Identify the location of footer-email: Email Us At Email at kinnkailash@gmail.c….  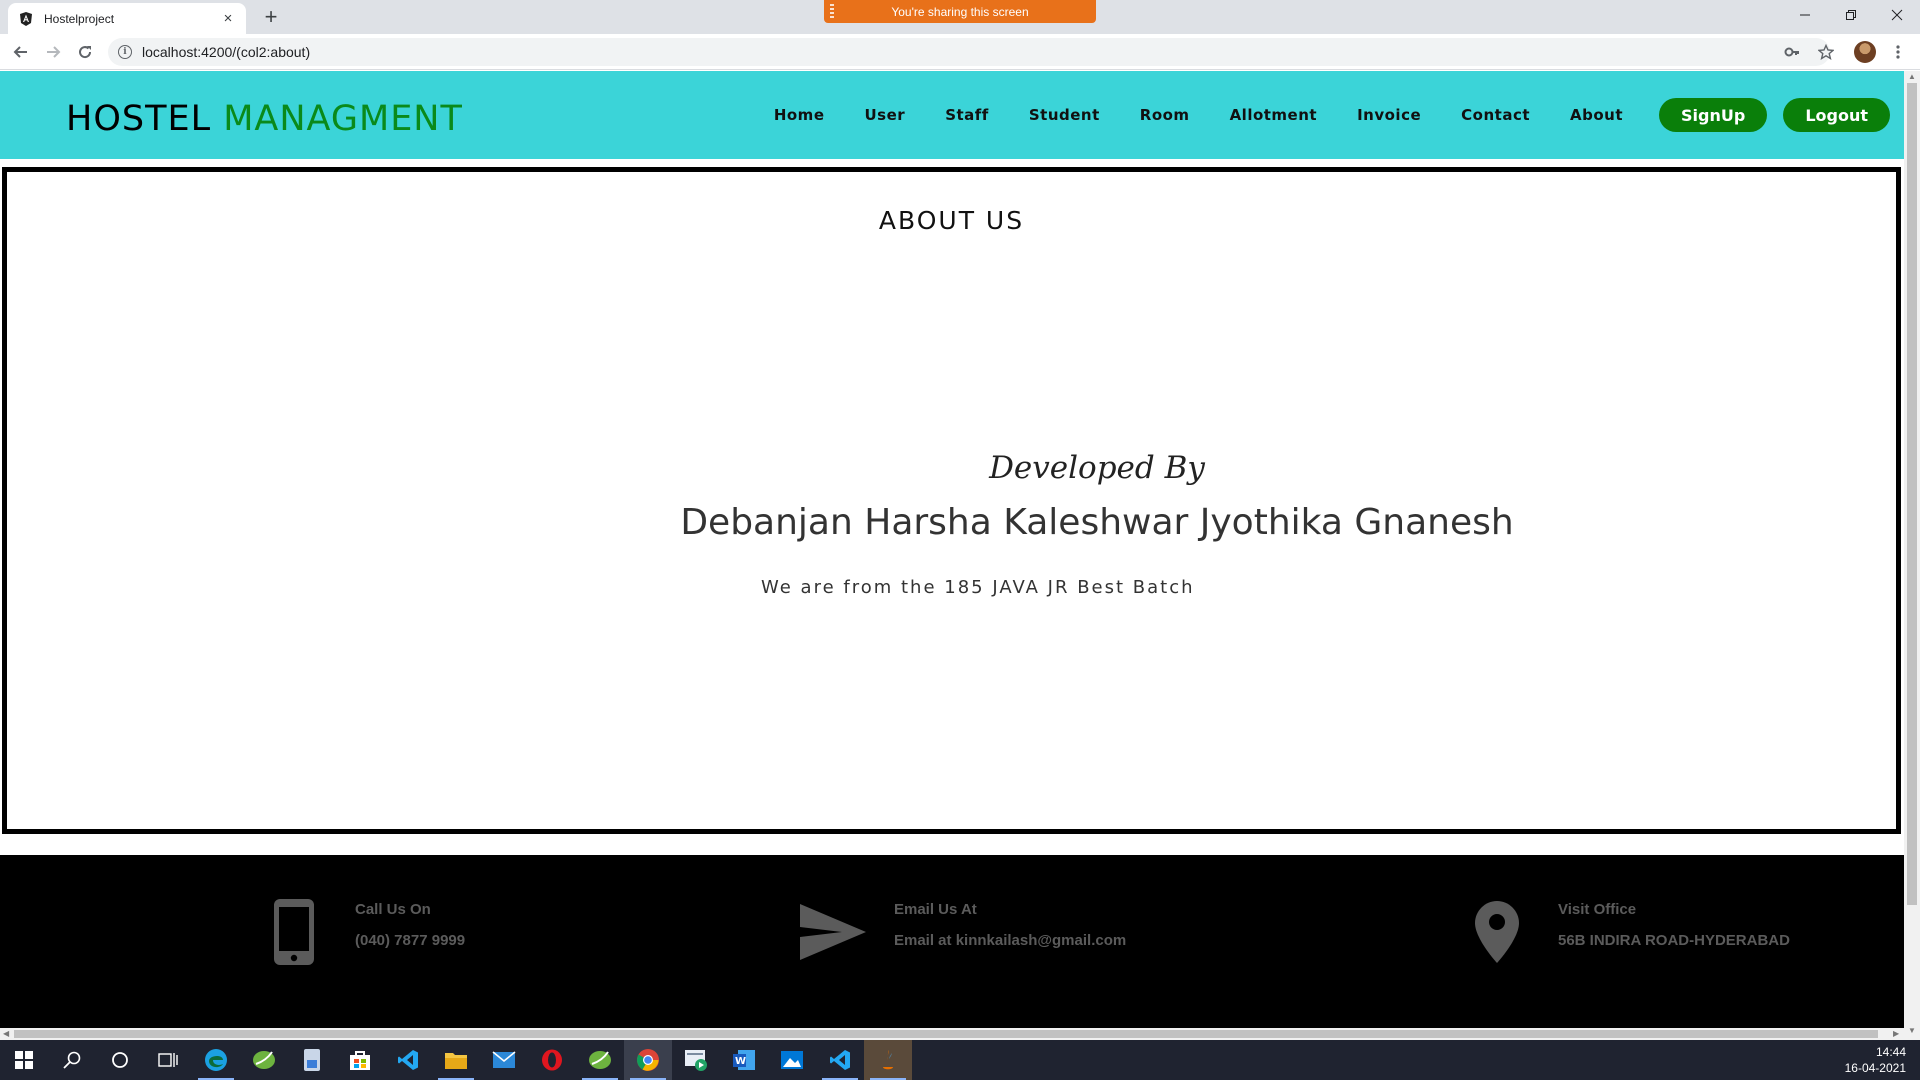
(962, 932).